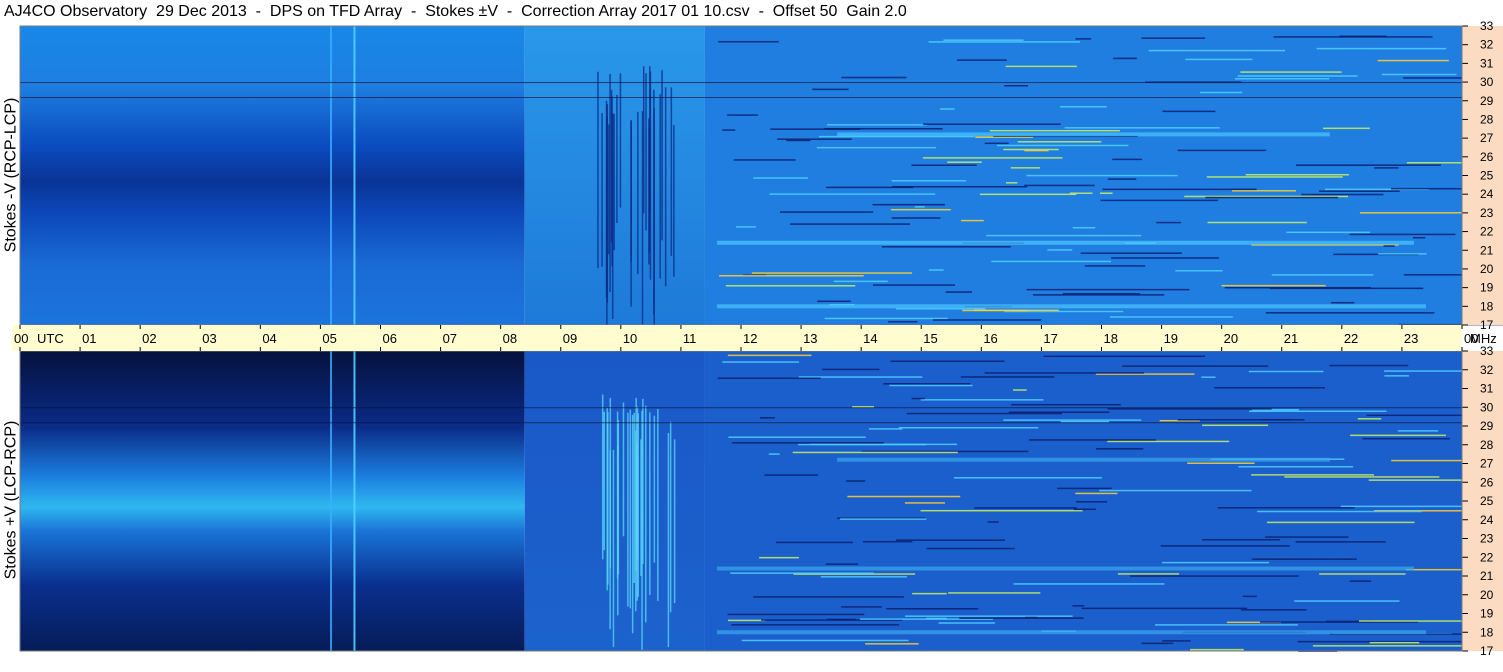 This screenshot has width=1503, height=672. Describe the element at coordinates (1487, 407) in the screenshot. I see `bottom-y-tick-label: 30` at that location.